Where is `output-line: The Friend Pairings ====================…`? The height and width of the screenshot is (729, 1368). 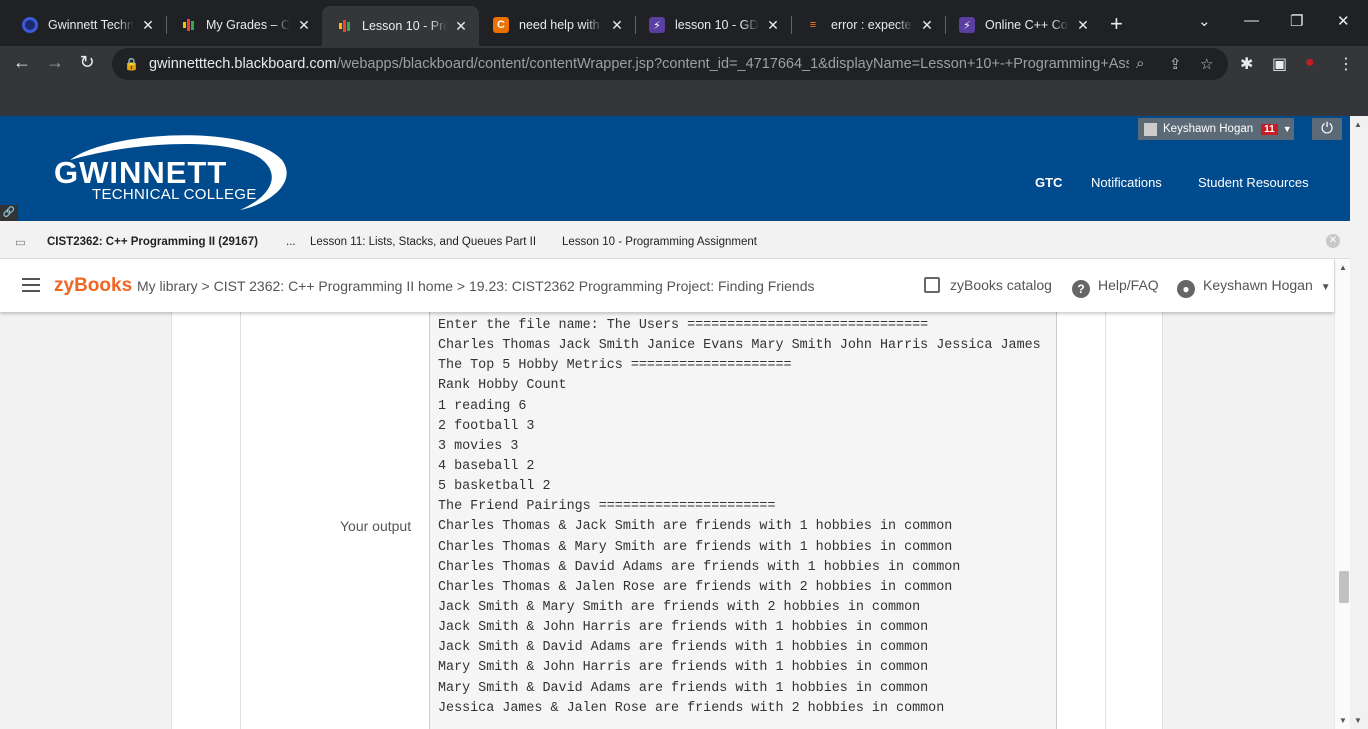 output-line: The Friend Pairings ====================… is located at coordinates (607, 507).